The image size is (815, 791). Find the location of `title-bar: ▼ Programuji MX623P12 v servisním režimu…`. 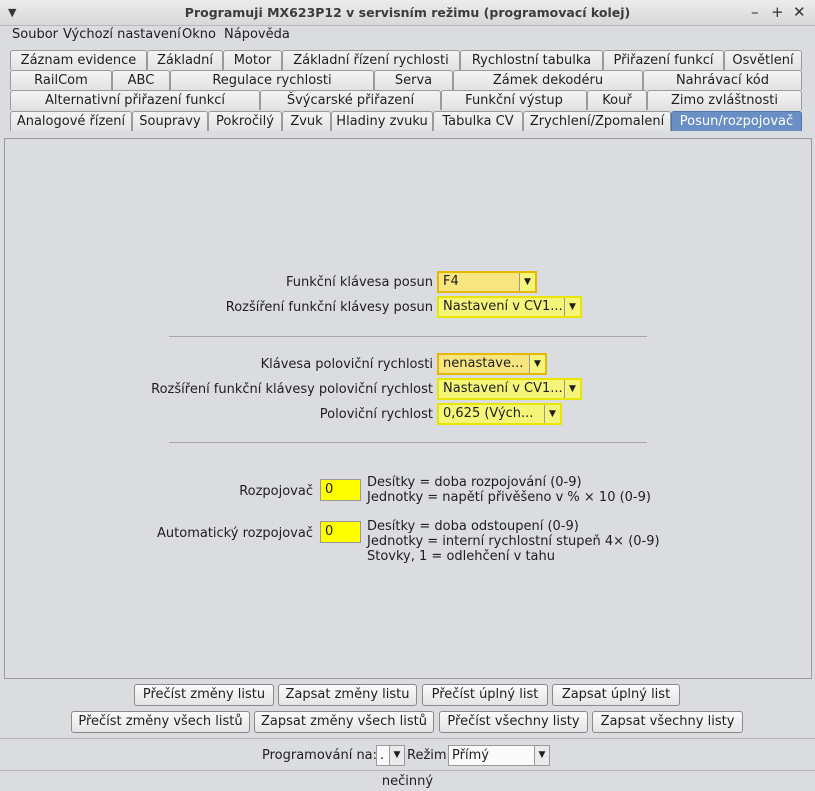

title-bar: ▼ Programuji MX623P12 v servisním režimu… is located at coordinates (407, 13).